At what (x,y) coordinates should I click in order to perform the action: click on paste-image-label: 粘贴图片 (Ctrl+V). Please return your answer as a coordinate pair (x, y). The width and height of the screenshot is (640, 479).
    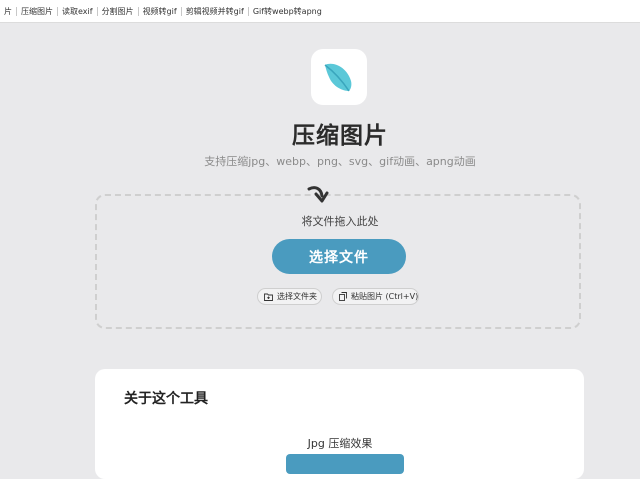
    Looking at the image, I should click on (385, 296).